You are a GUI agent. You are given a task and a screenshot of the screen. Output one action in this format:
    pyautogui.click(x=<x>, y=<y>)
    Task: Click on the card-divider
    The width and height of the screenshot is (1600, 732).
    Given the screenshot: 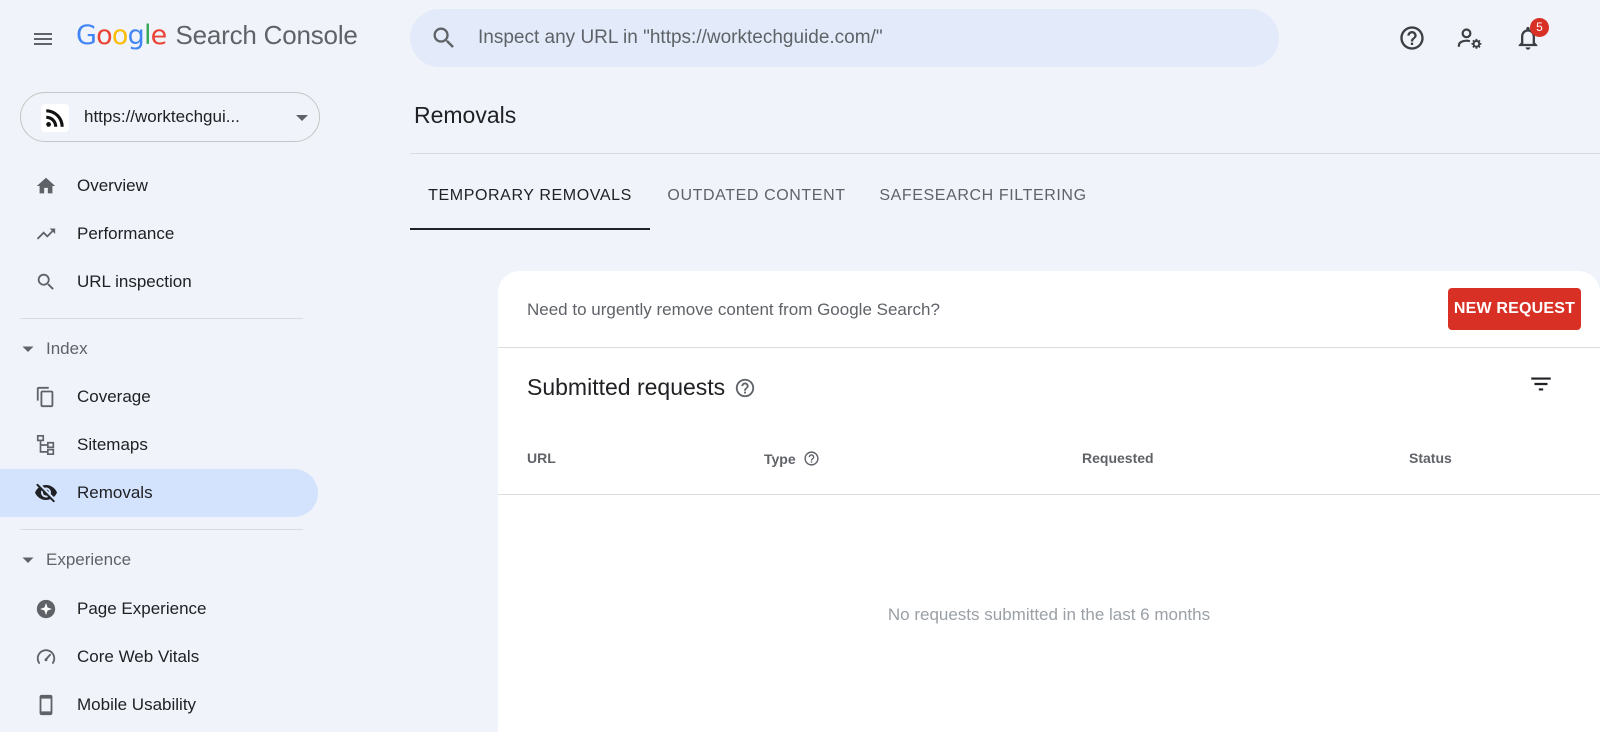 What is the action you would take?
    pyautogui.click(x=1049, y=347)
    